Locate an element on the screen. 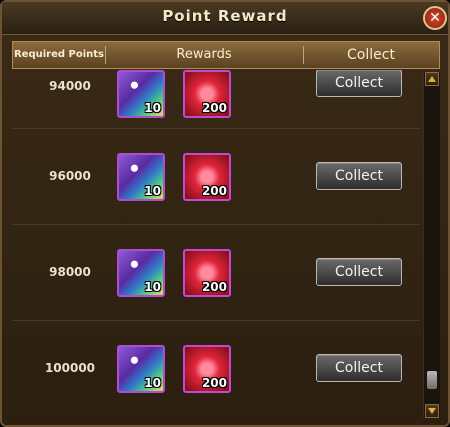 The height and width of the screenshot is (427, 450). list-item: 94000 10 200 Collect is located at coordinates (216, 100).